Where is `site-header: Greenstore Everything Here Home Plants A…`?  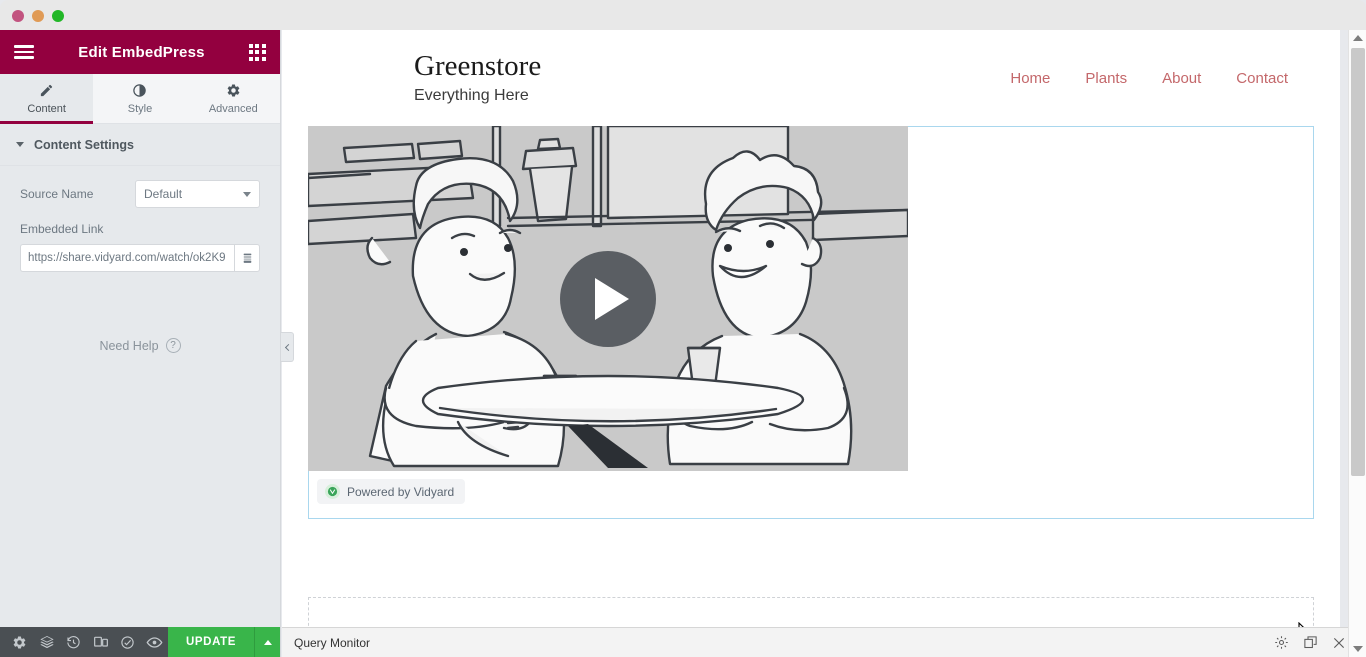
site-header: Greenstore Everything Here Home Plants A… is located at coordinates (811, 78).